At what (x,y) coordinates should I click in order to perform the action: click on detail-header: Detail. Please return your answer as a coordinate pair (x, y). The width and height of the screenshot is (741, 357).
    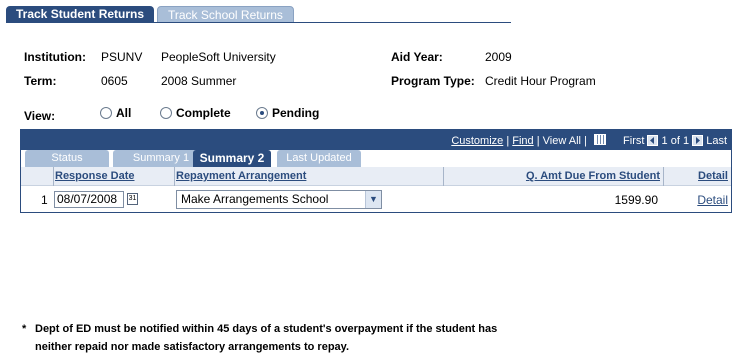
    Looking at the image, I should click on (697, 176).